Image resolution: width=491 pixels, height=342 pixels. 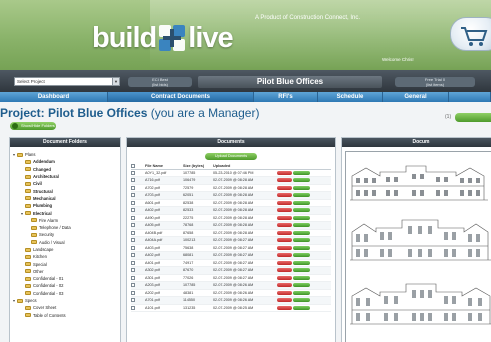 What do you see at coordinates (65, 315) in the screenshot?
I see `folder-item: Table of Contents` at bounding box center [65, 315].